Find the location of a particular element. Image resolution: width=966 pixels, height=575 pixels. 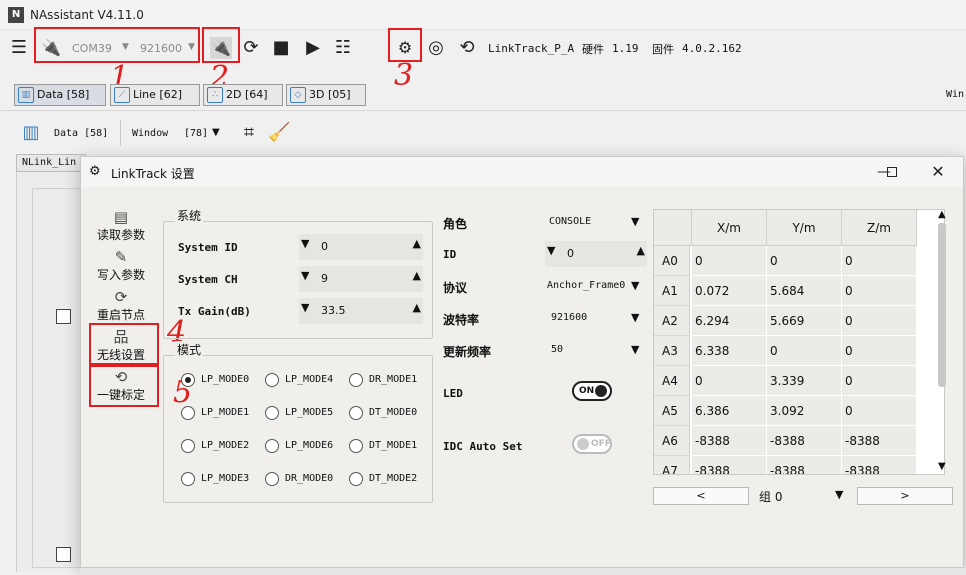

menu-icon: ☰ is located at coordinates (19, 48).